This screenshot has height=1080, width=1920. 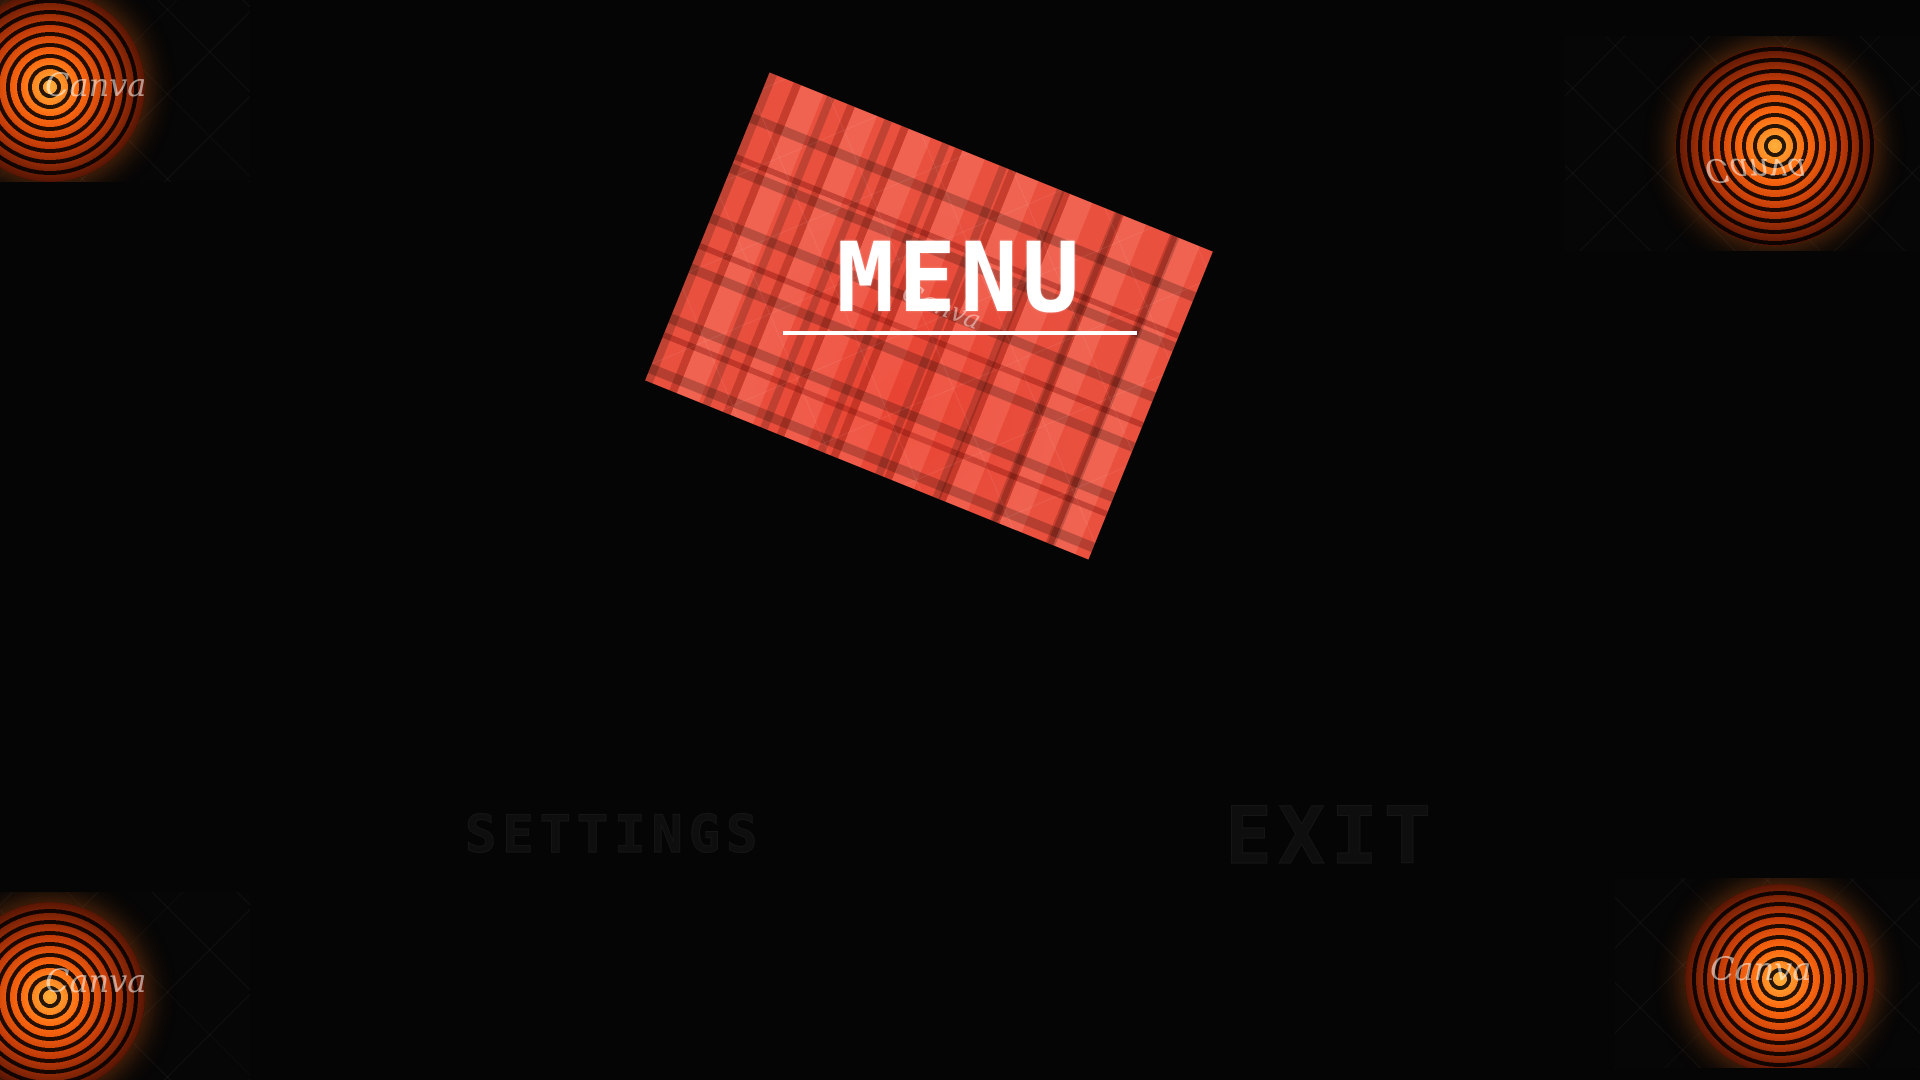 I want to click on corner-maze-top-left: Canva, so click(x=125, y=91).